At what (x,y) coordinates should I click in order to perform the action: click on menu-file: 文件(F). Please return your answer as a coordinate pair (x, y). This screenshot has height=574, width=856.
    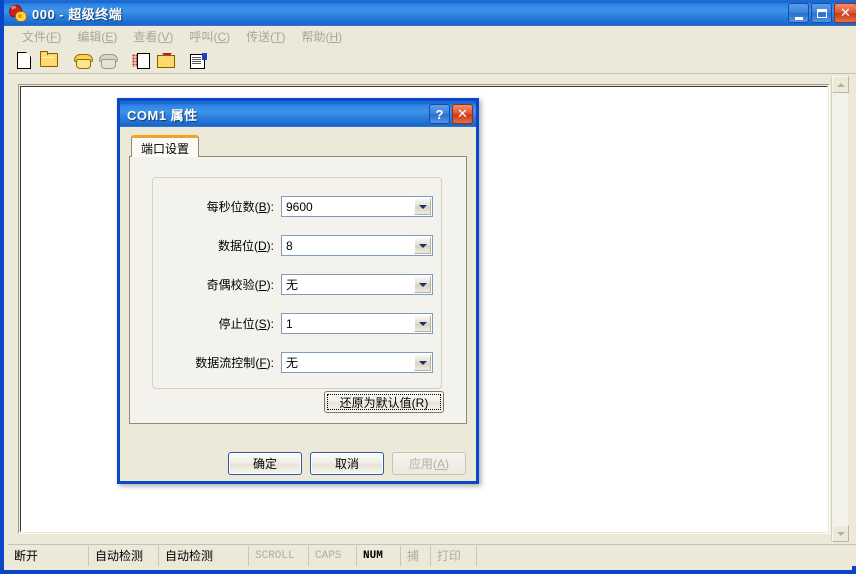
    Looking at the image, I should click on (41, 36).